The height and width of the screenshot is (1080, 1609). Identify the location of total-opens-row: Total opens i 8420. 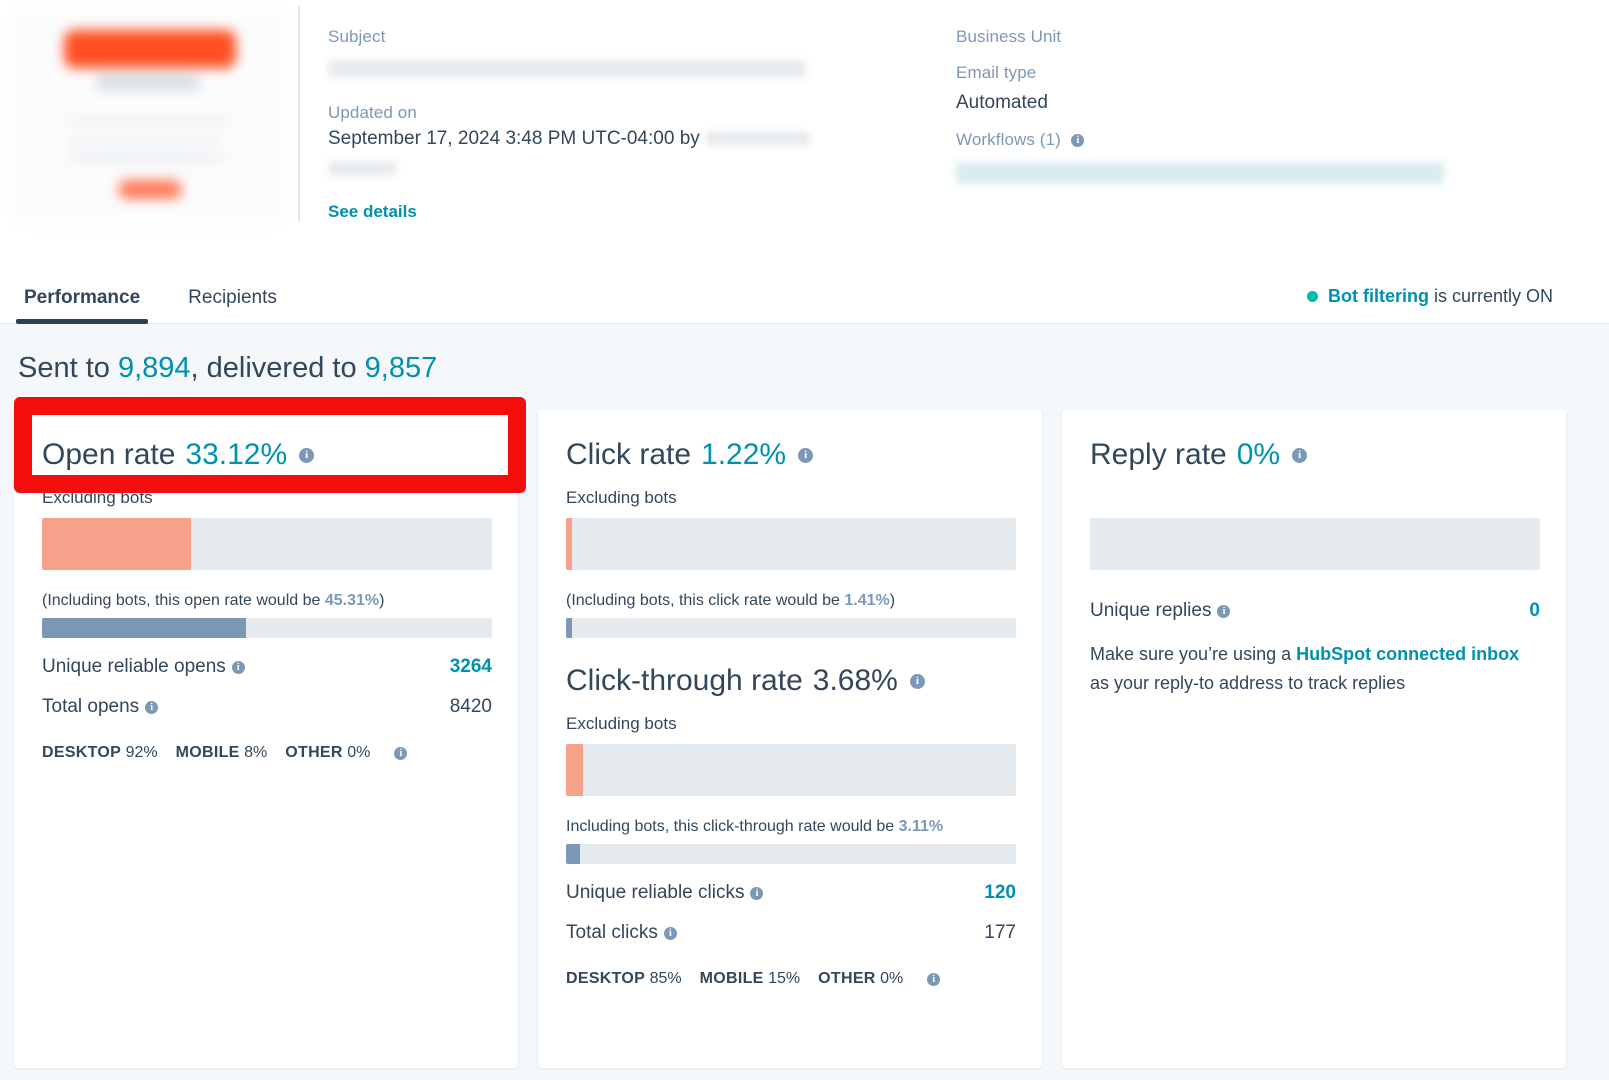
(267, 707).